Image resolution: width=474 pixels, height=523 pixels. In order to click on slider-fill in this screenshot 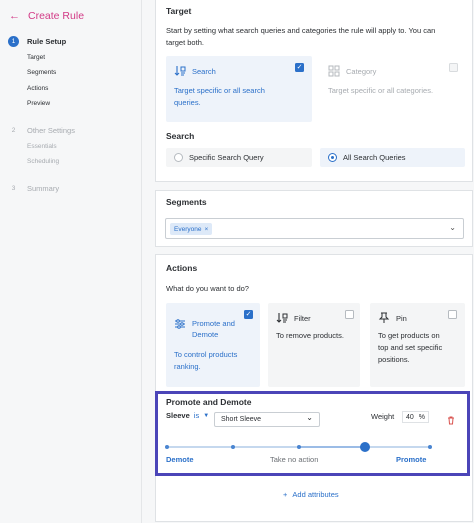, I will do `click(331, 447)`.